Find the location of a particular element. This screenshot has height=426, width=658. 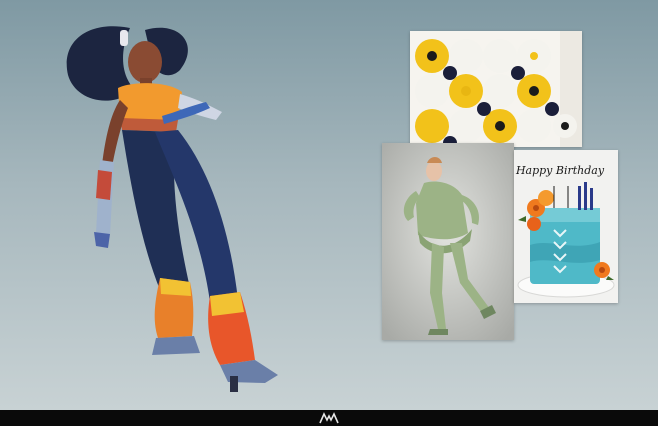

brand-logo-icon is located at coordinates (329, 418).